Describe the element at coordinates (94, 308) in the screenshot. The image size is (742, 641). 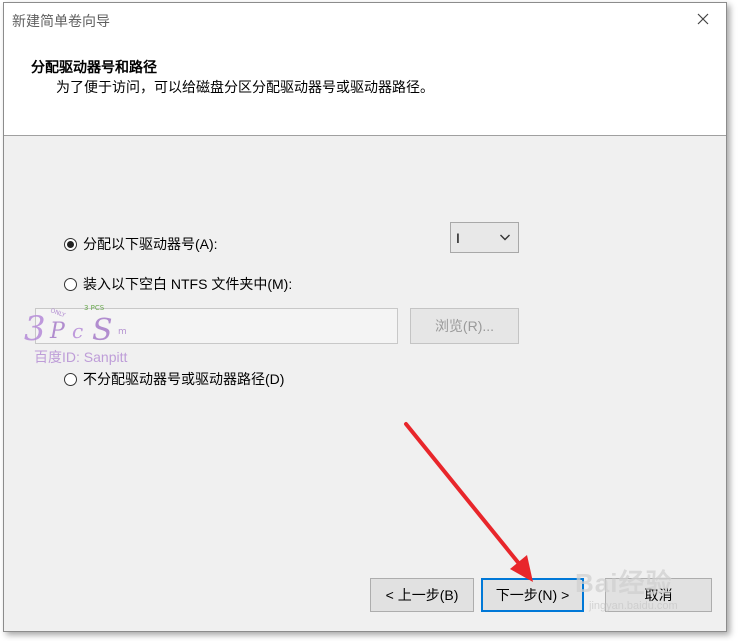
I see `svg-text: 3 PCS` at that location.